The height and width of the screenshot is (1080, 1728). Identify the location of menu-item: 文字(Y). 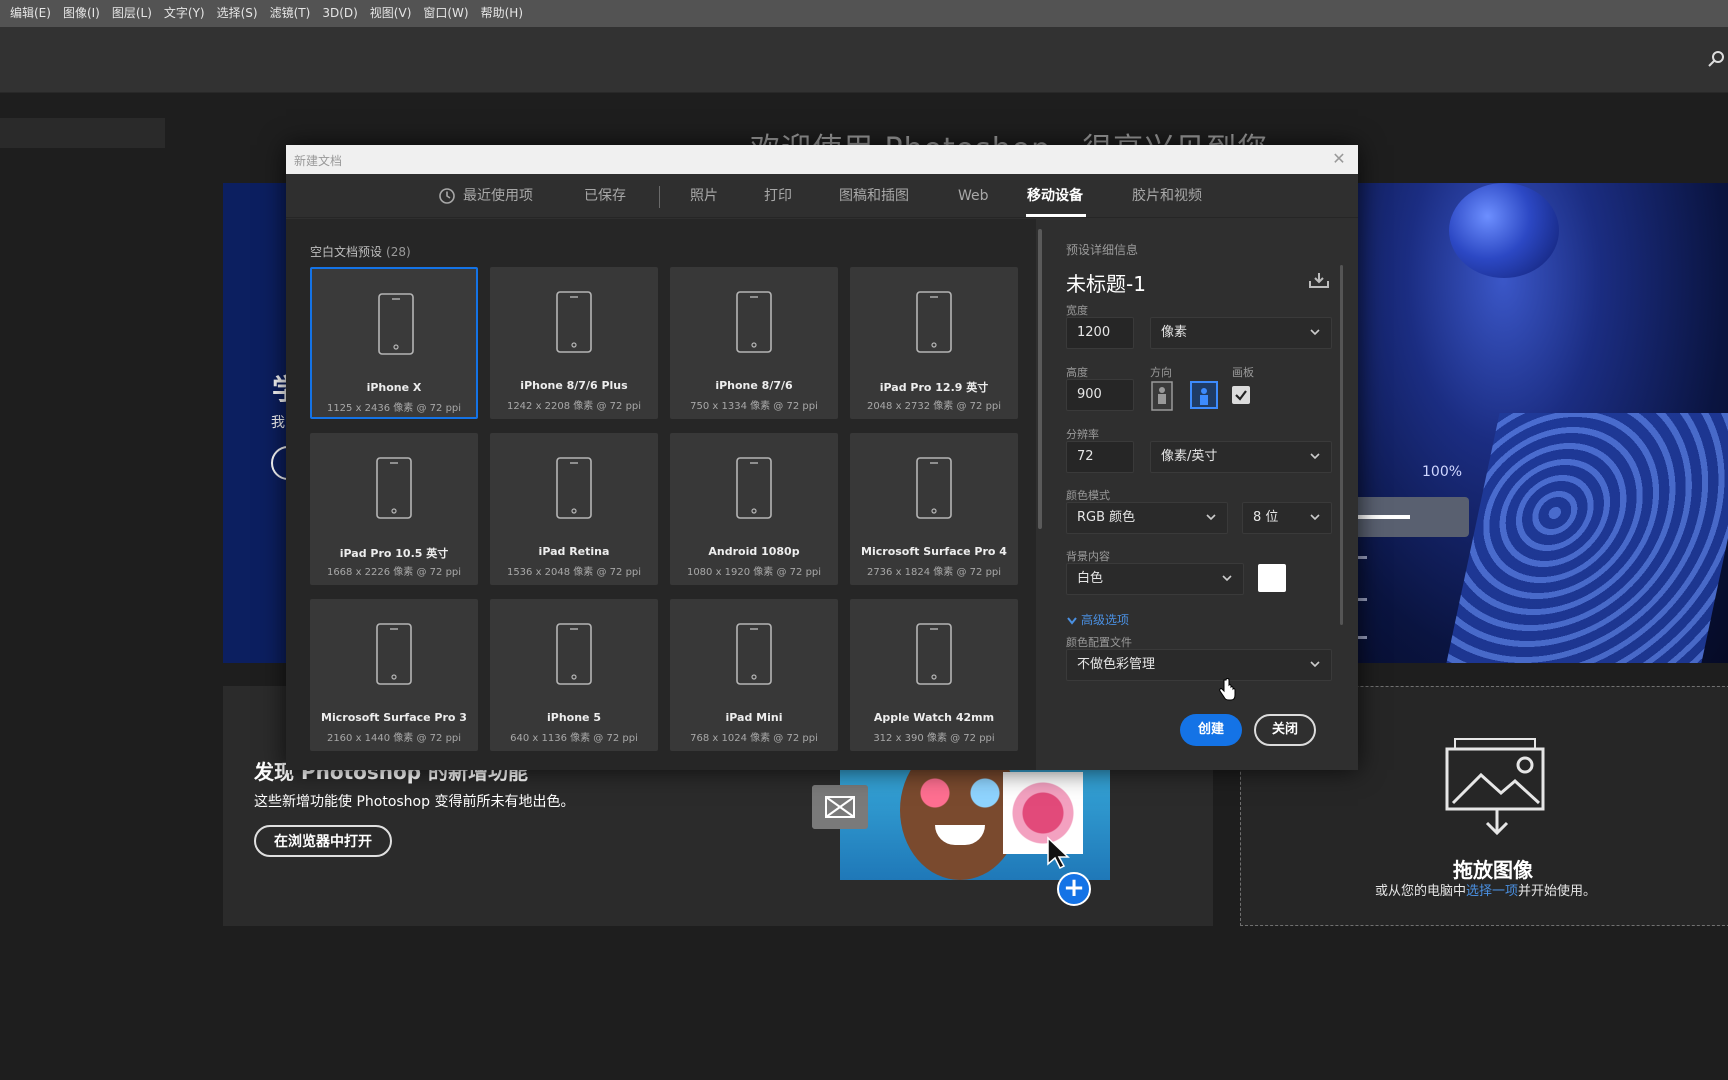
(184, 13).